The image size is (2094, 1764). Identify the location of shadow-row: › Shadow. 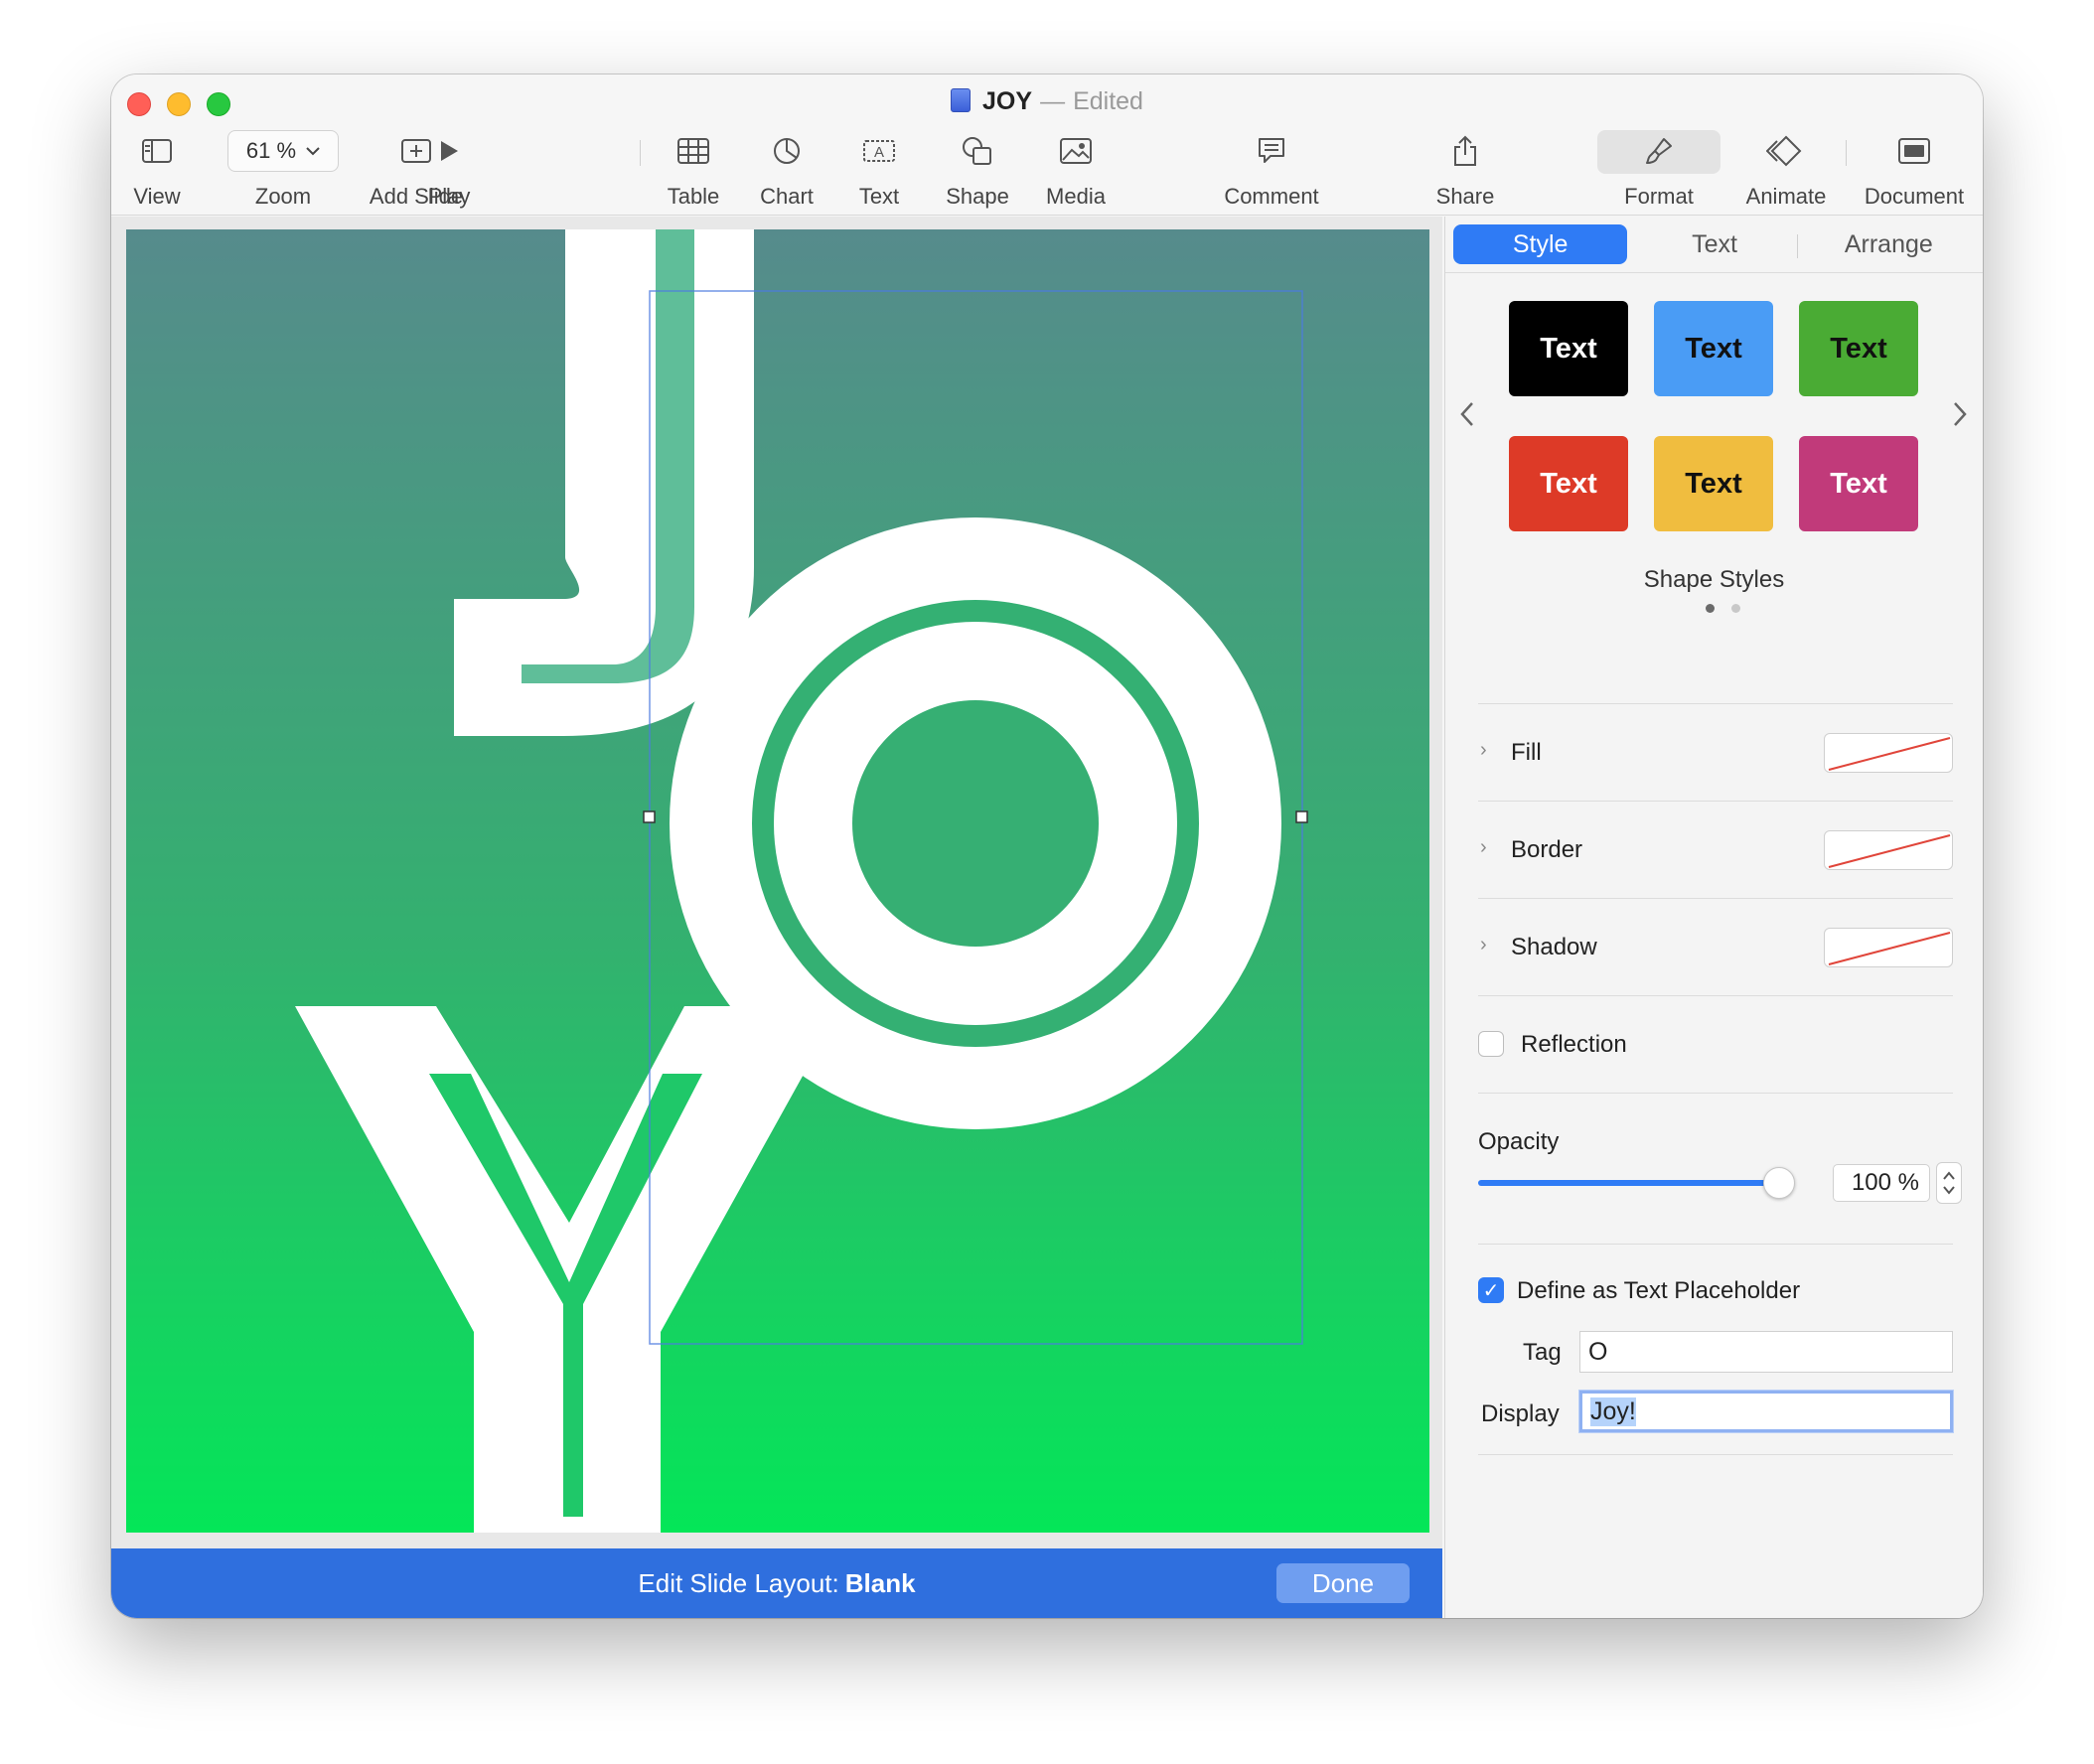
(1715, 947).